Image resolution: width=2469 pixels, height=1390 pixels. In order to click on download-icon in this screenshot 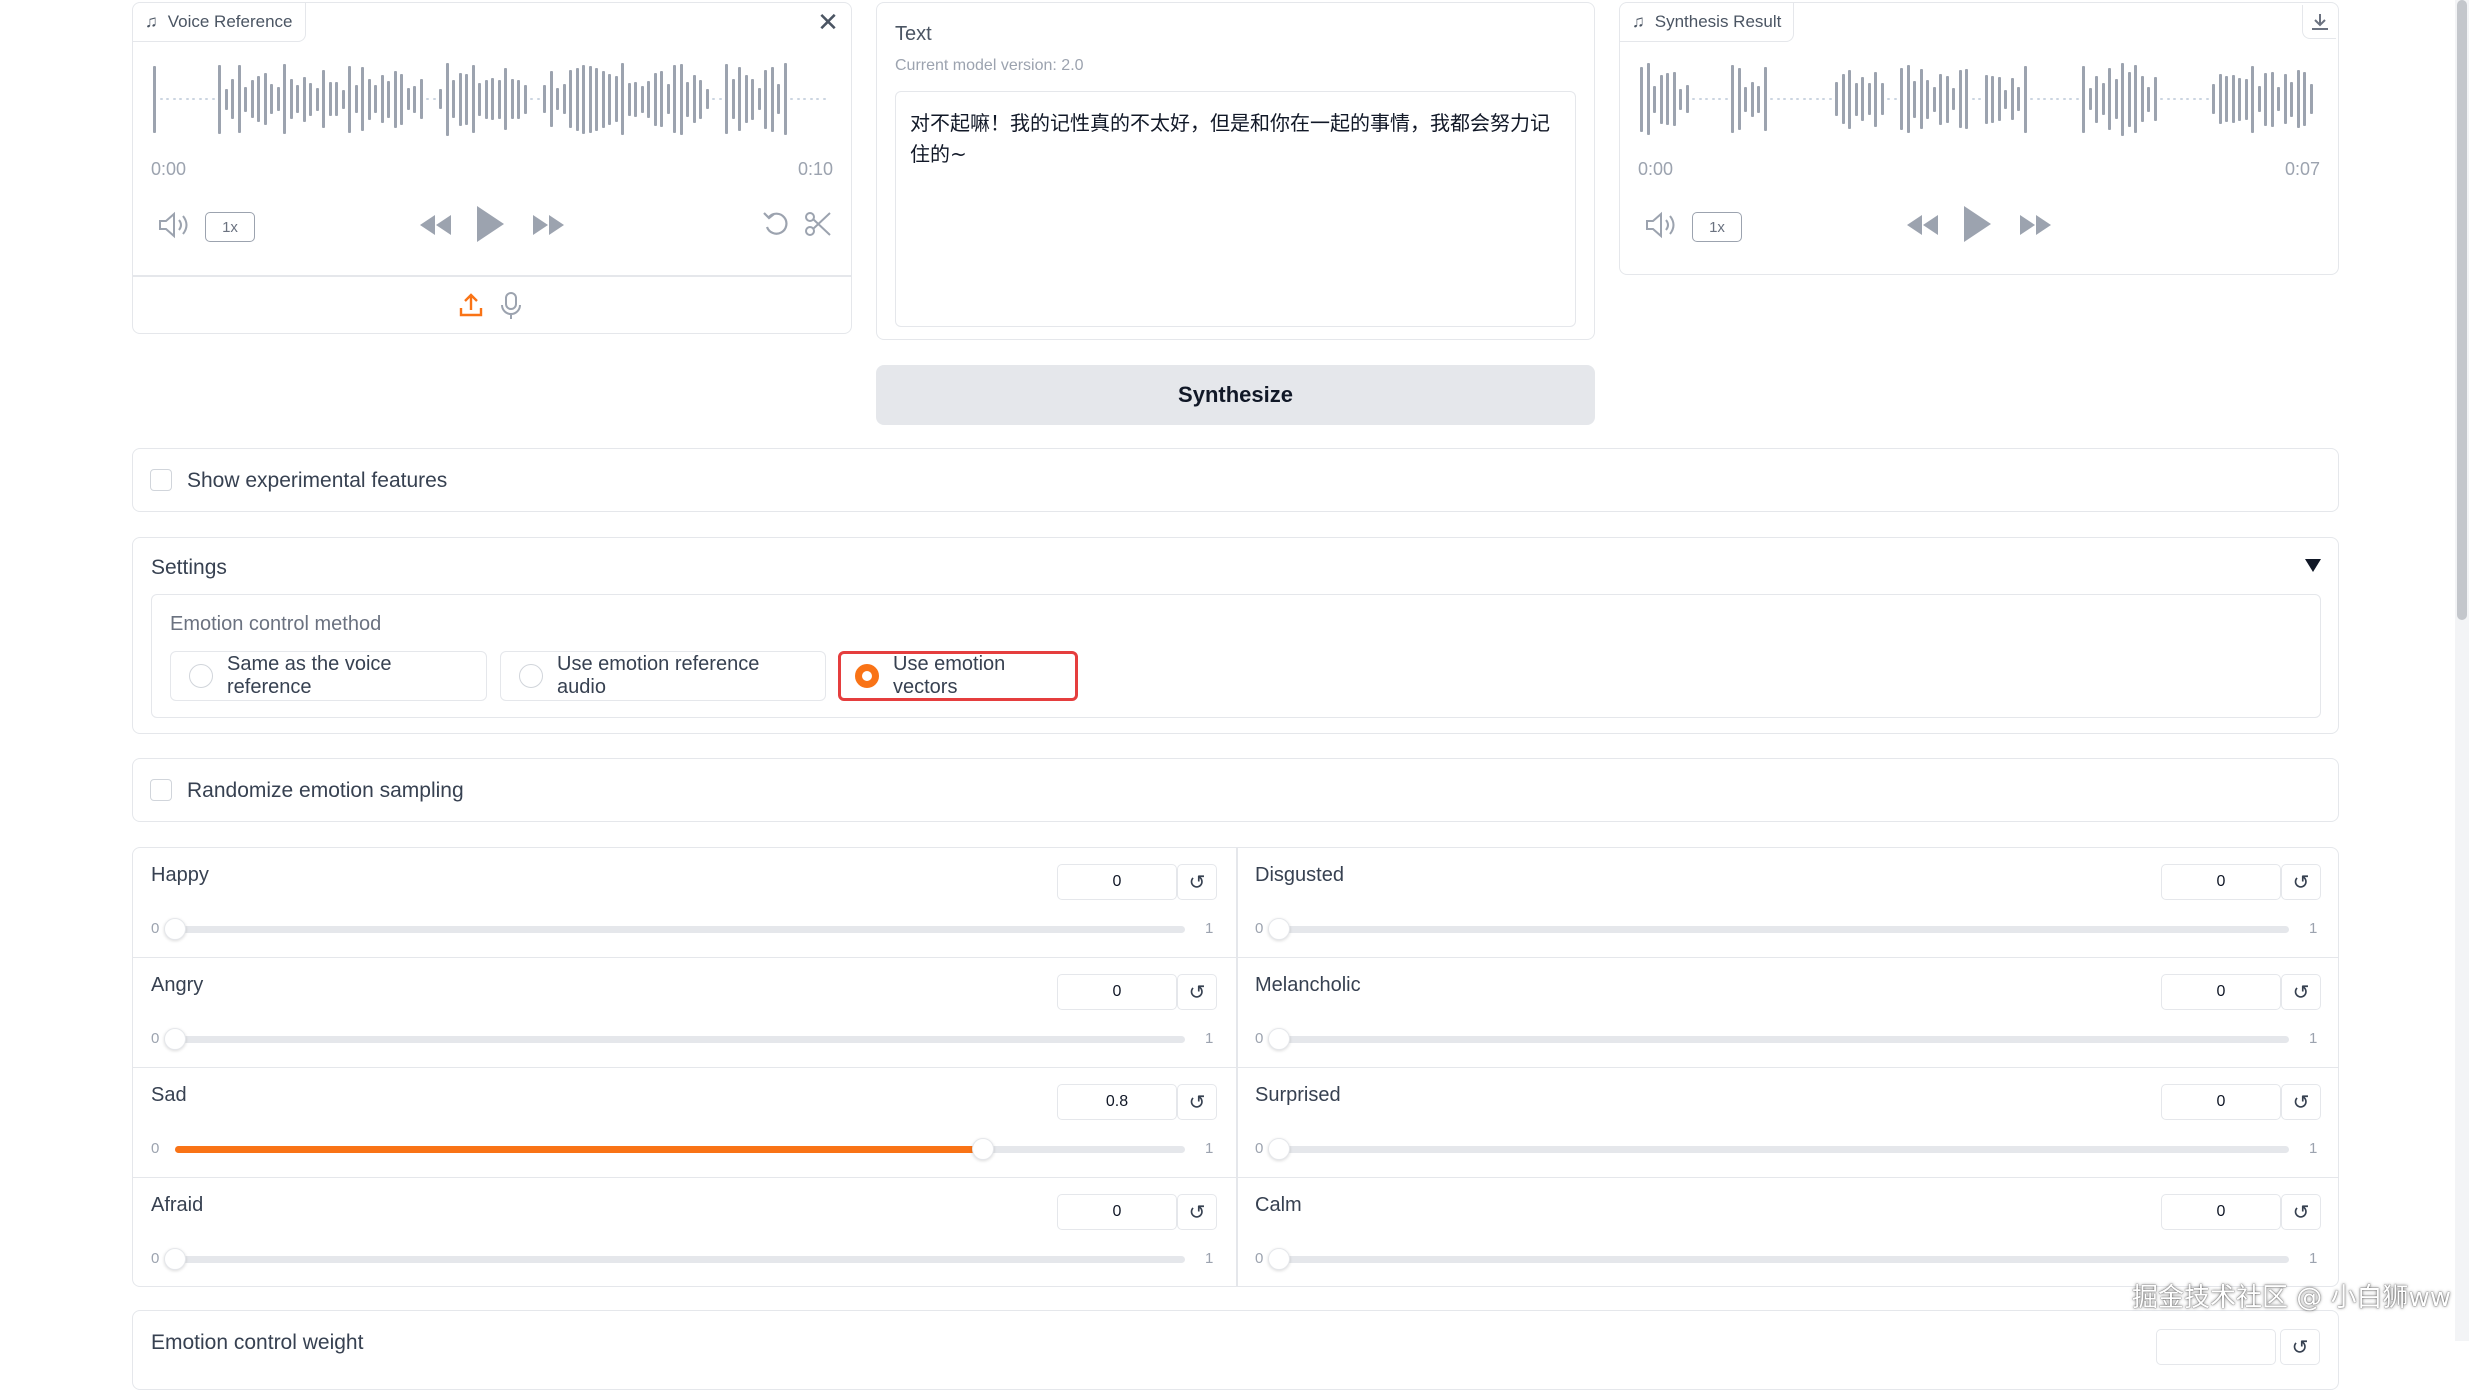, I will do `click(2319, 22)`.